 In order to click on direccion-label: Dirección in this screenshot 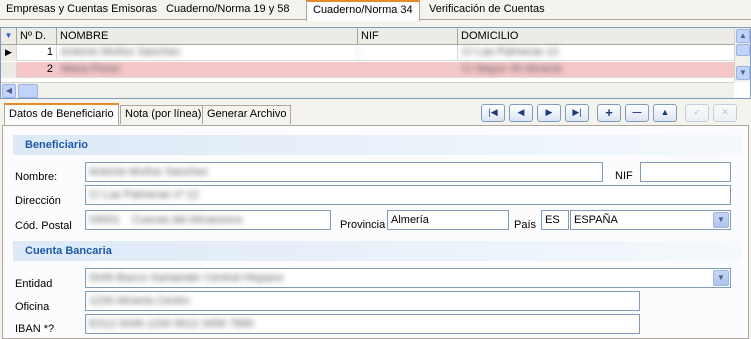, I will do `click(38, 201)`.